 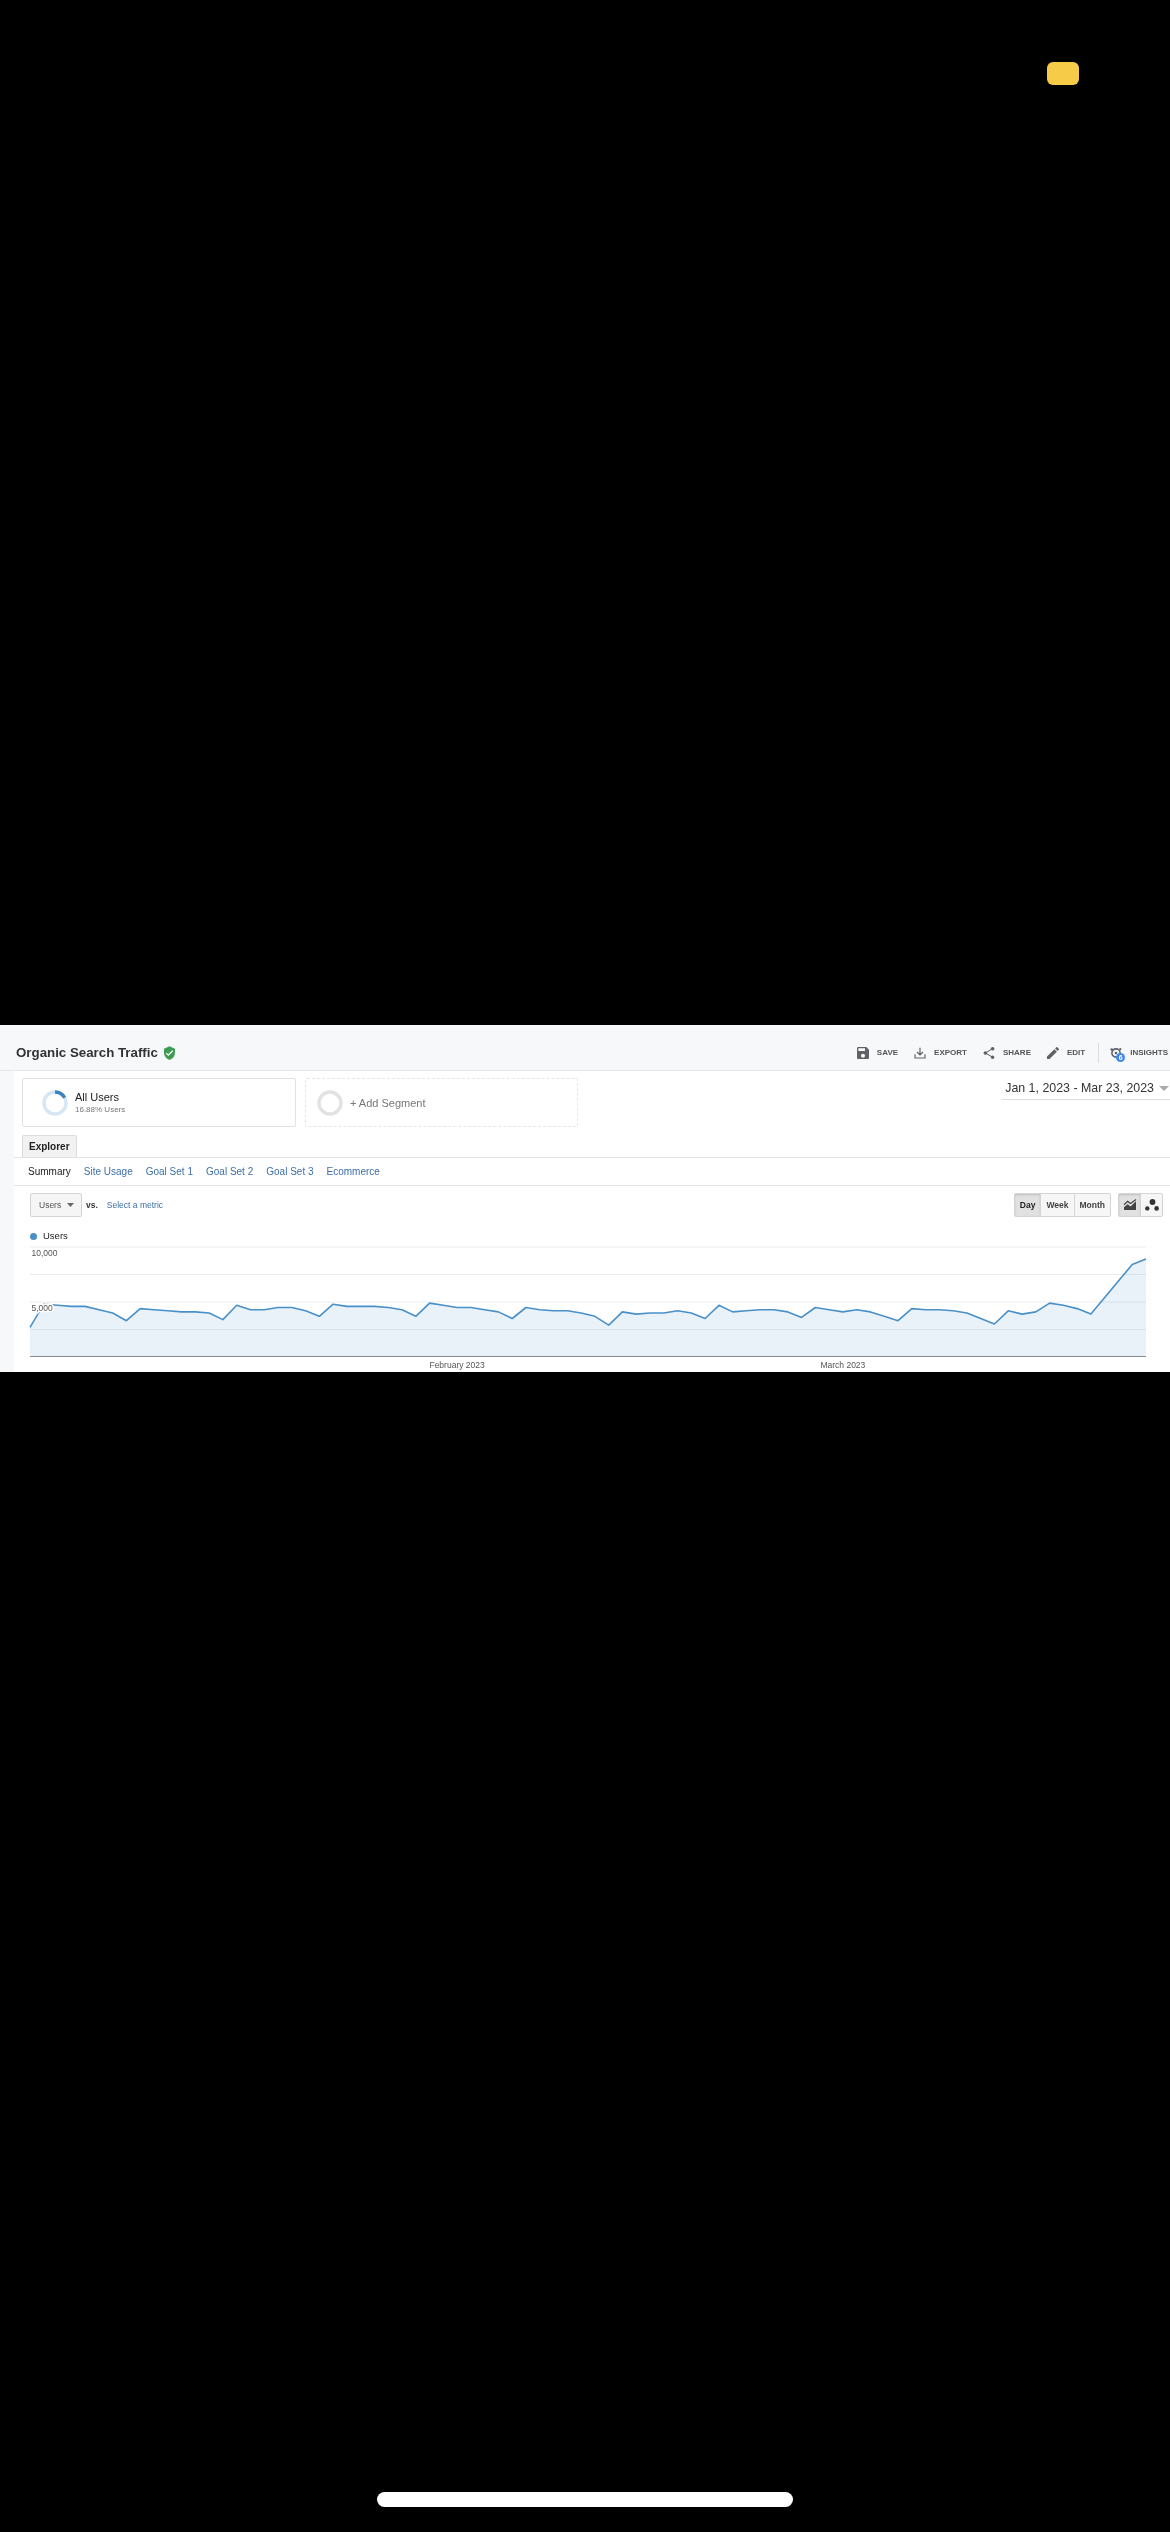 I want to click on area-chart-icon, so click(x=1129, y=1205).